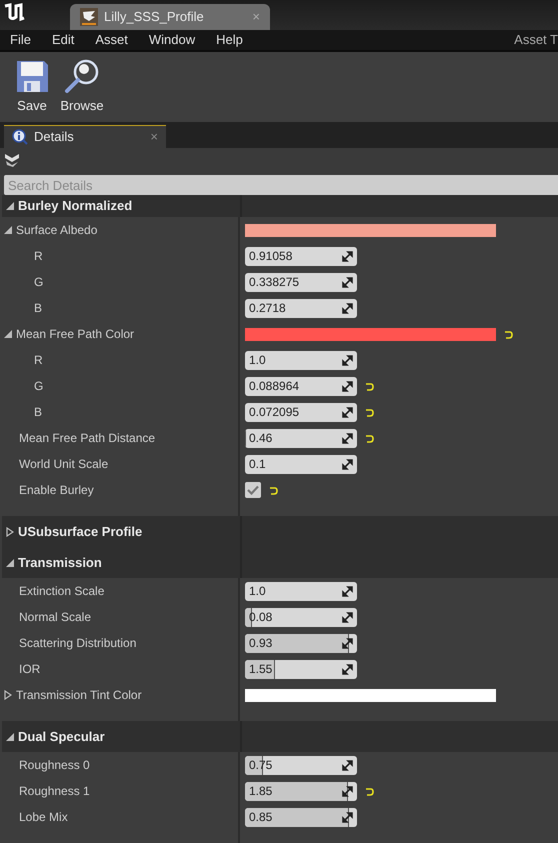 The height and width of the screenshot is (843, 558). What do you see at coordinates (20, 40) in the screenshot?
I see `menu-item: File` at bounding box center [20, 40].